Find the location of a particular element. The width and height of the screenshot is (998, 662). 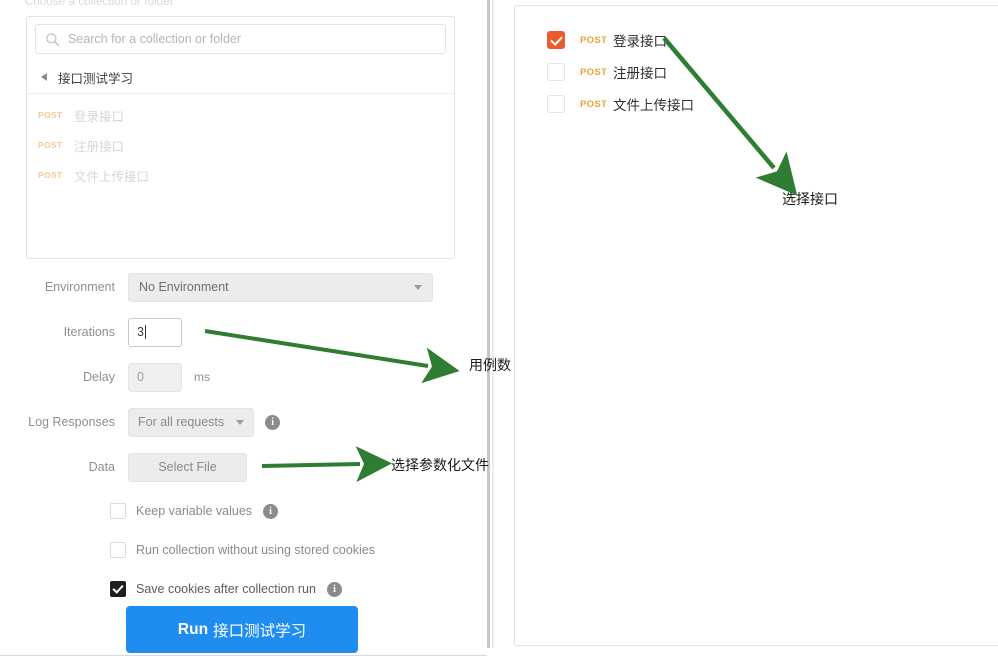

delay-unit-label: ms is located at coordinates (202, 377).